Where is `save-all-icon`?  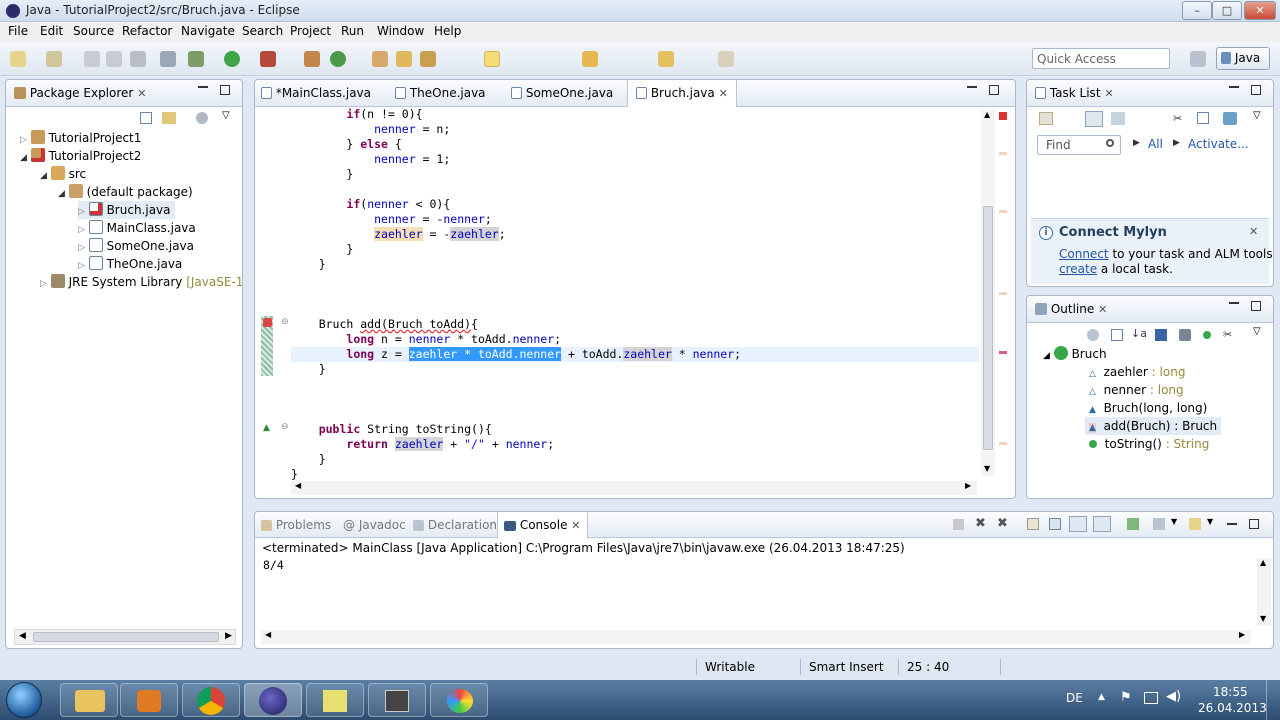
save-all-icon is located at coordinates (114, 59).